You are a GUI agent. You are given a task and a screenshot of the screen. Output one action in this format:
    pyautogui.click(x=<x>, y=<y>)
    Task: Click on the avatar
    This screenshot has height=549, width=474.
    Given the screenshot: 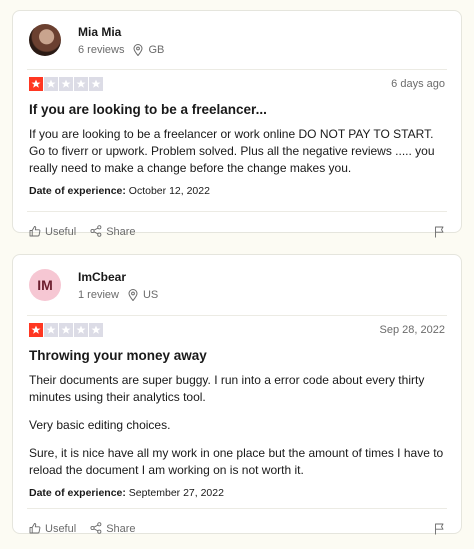 What is the action you would take?
    pyautogui.click(x=45, y=40)
    